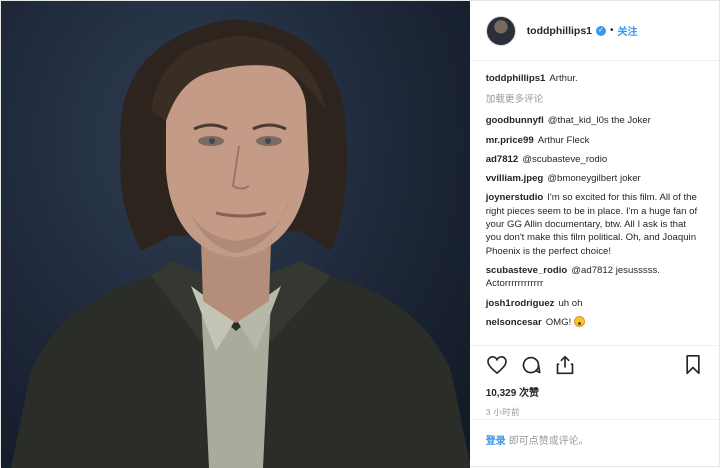 The width and height of the screenshot is (720, 468). Describe the element at coordinates (563, 78) in the screenshot. I see `caption-text: Arthur.` at that location.